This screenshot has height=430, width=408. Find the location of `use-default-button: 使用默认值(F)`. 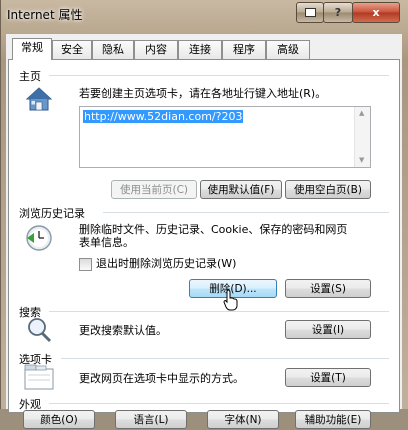

use-default-button: 使用默认值(F) is located at coordinates (241, 189).